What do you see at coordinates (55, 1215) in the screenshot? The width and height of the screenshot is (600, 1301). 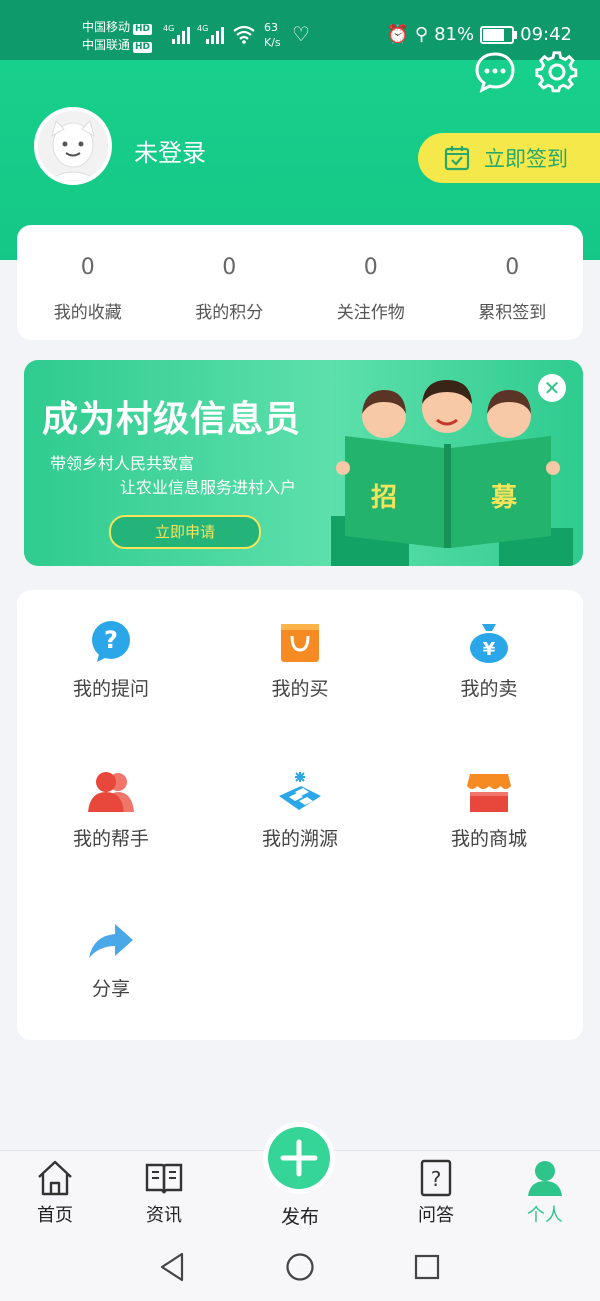 I see `tab-label: 首页` at bounding box center [55, 1215].